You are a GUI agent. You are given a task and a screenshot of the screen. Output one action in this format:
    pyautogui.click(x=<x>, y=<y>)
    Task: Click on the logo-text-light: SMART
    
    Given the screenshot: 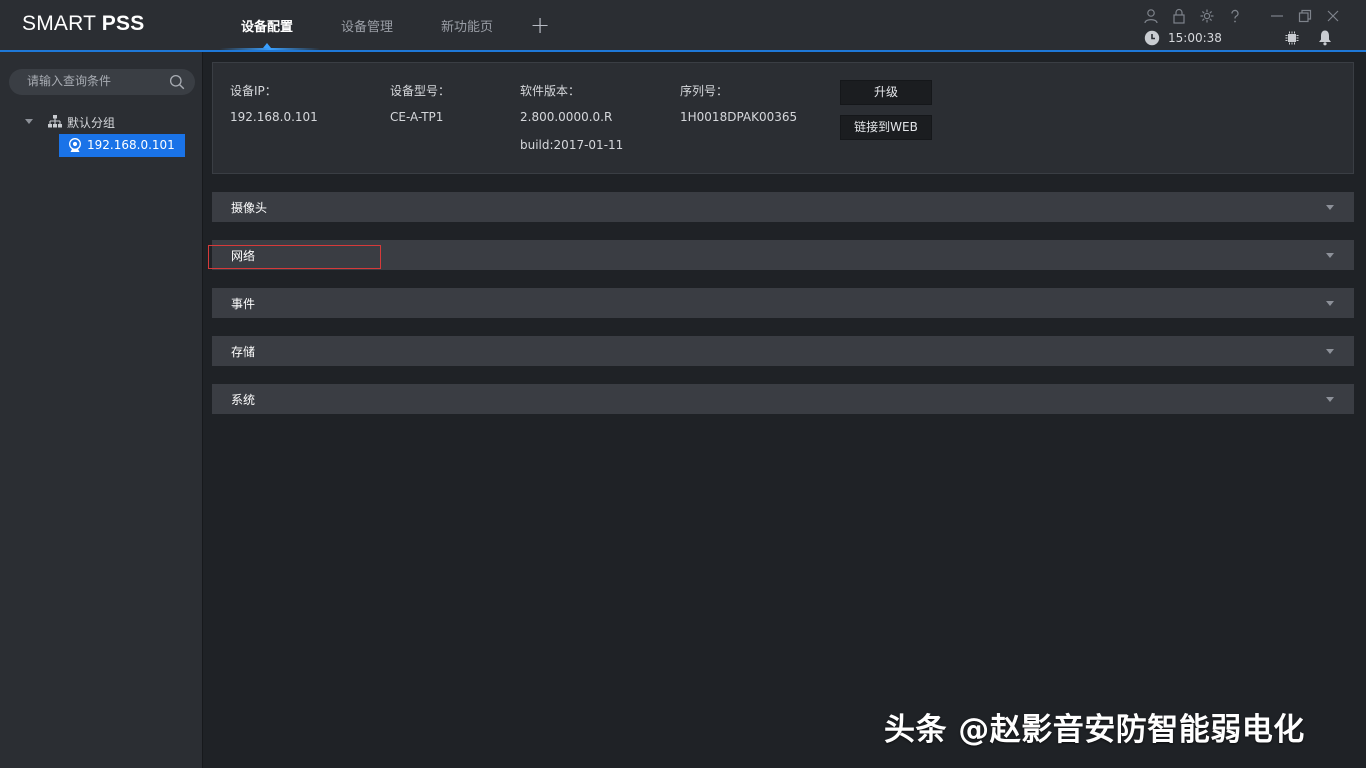 What is the action you would take?
    pyautogui.click(x=62, y=23)
    